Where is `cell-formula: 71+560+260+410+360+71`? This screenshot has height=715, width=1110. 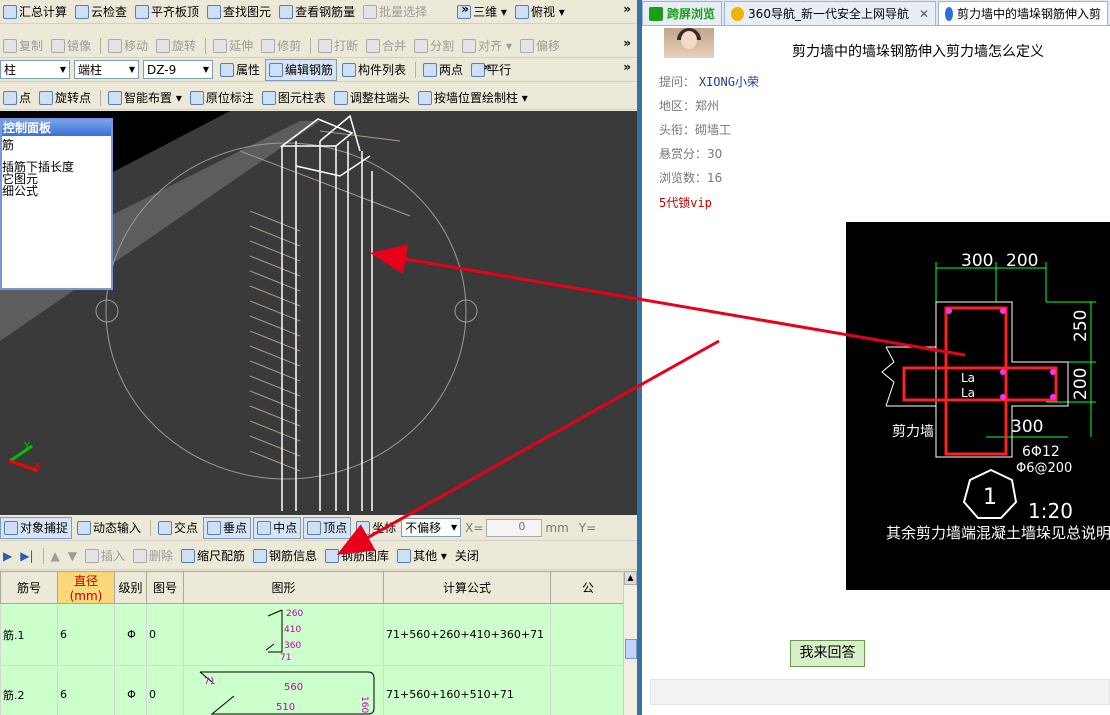 cell-formula: 71+560+260+410+360+71 is located at coordinates (467, 634).